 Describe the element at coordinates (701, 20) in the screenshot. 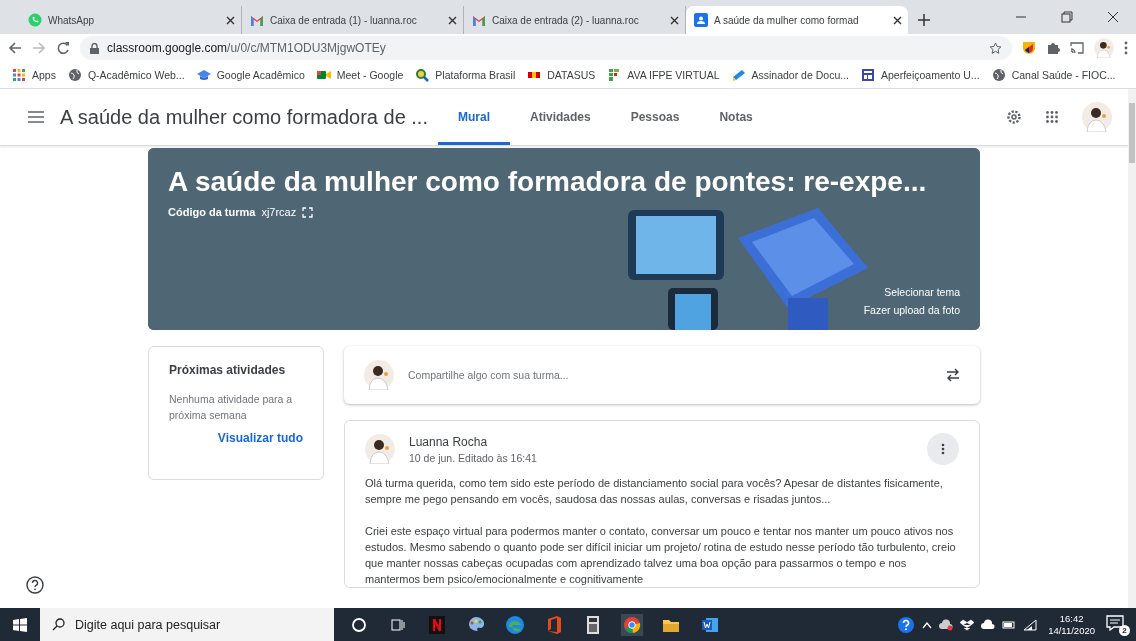

I see `classroom-icon` at that location.